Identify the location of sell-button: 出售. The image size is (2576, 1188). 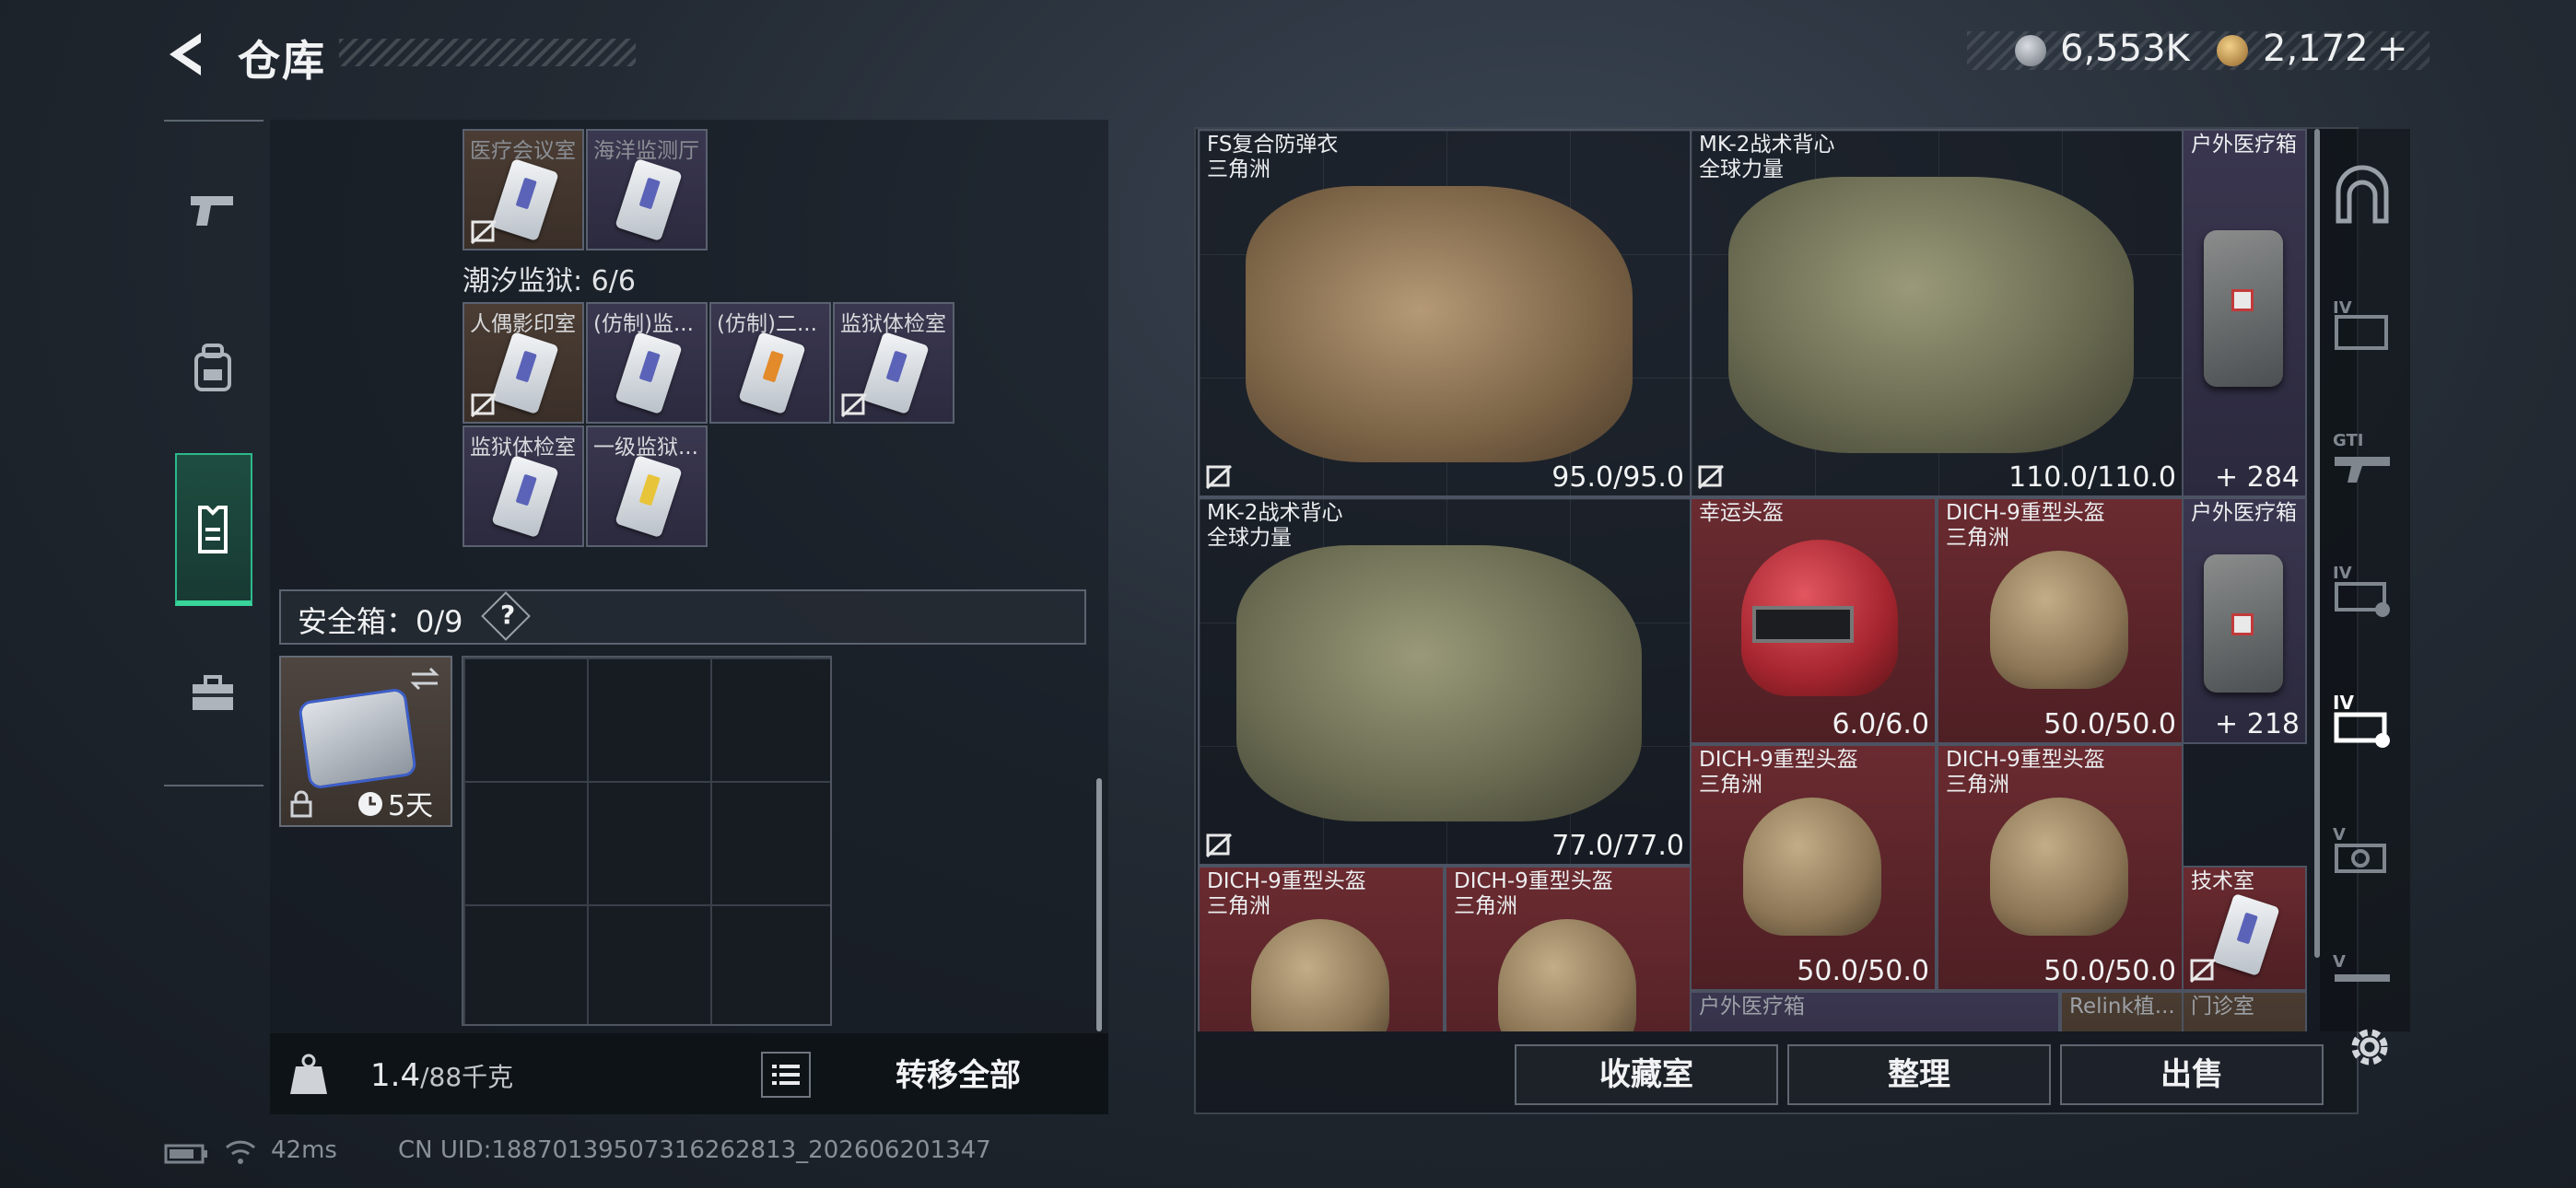
(2192, 1074).